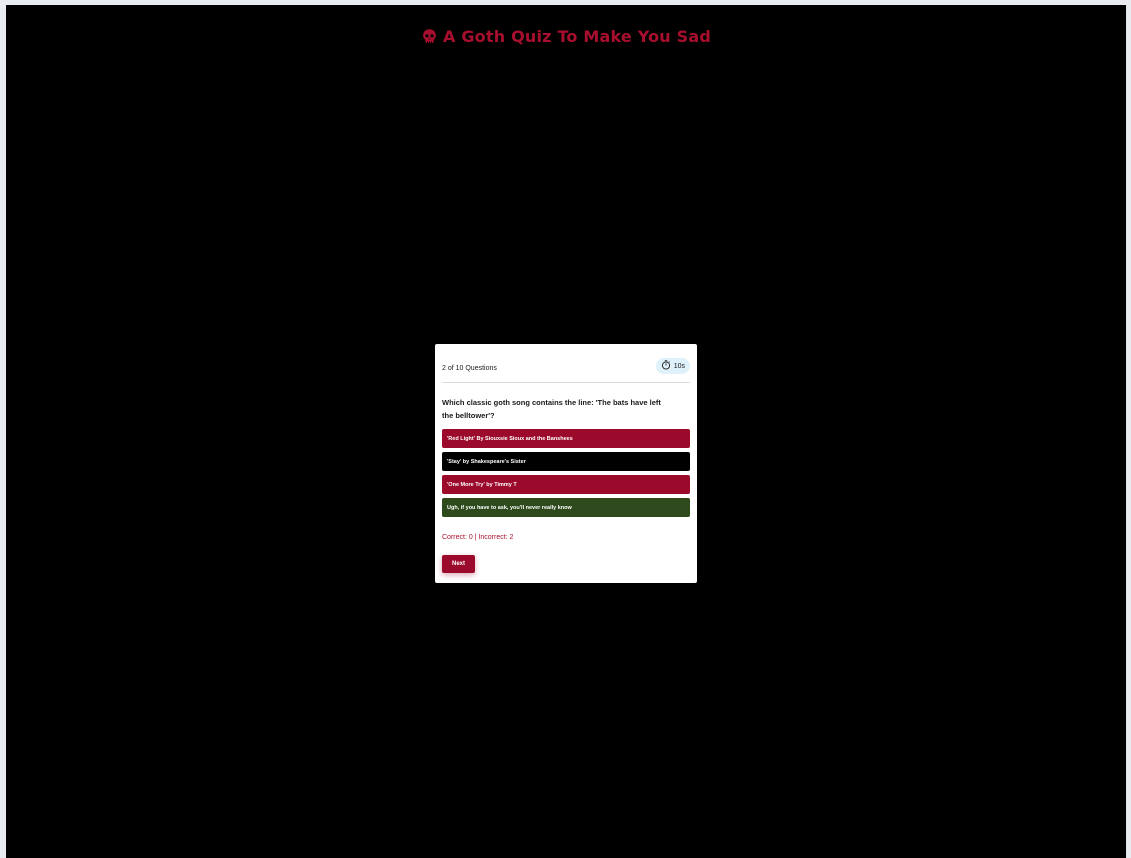 The width and height of the screenshot is (1131, 858). I want to click on answer-option-2: 'Stay' by Shakespeare's Sister, so click(566, 461).